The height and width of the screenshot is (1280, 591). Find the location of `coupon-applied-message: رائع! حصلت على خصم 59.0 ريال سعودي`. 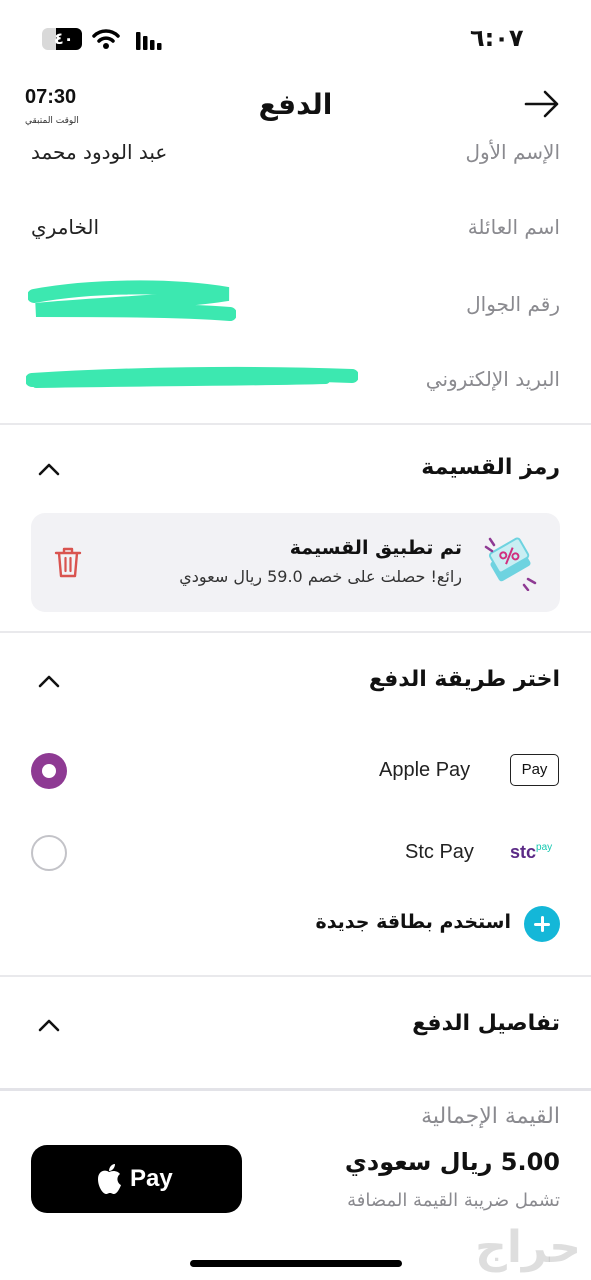

coupon-applied-message: رائع! حصلت على خصم 59.0 ريال سعودي is located at coordinates (320, 576).